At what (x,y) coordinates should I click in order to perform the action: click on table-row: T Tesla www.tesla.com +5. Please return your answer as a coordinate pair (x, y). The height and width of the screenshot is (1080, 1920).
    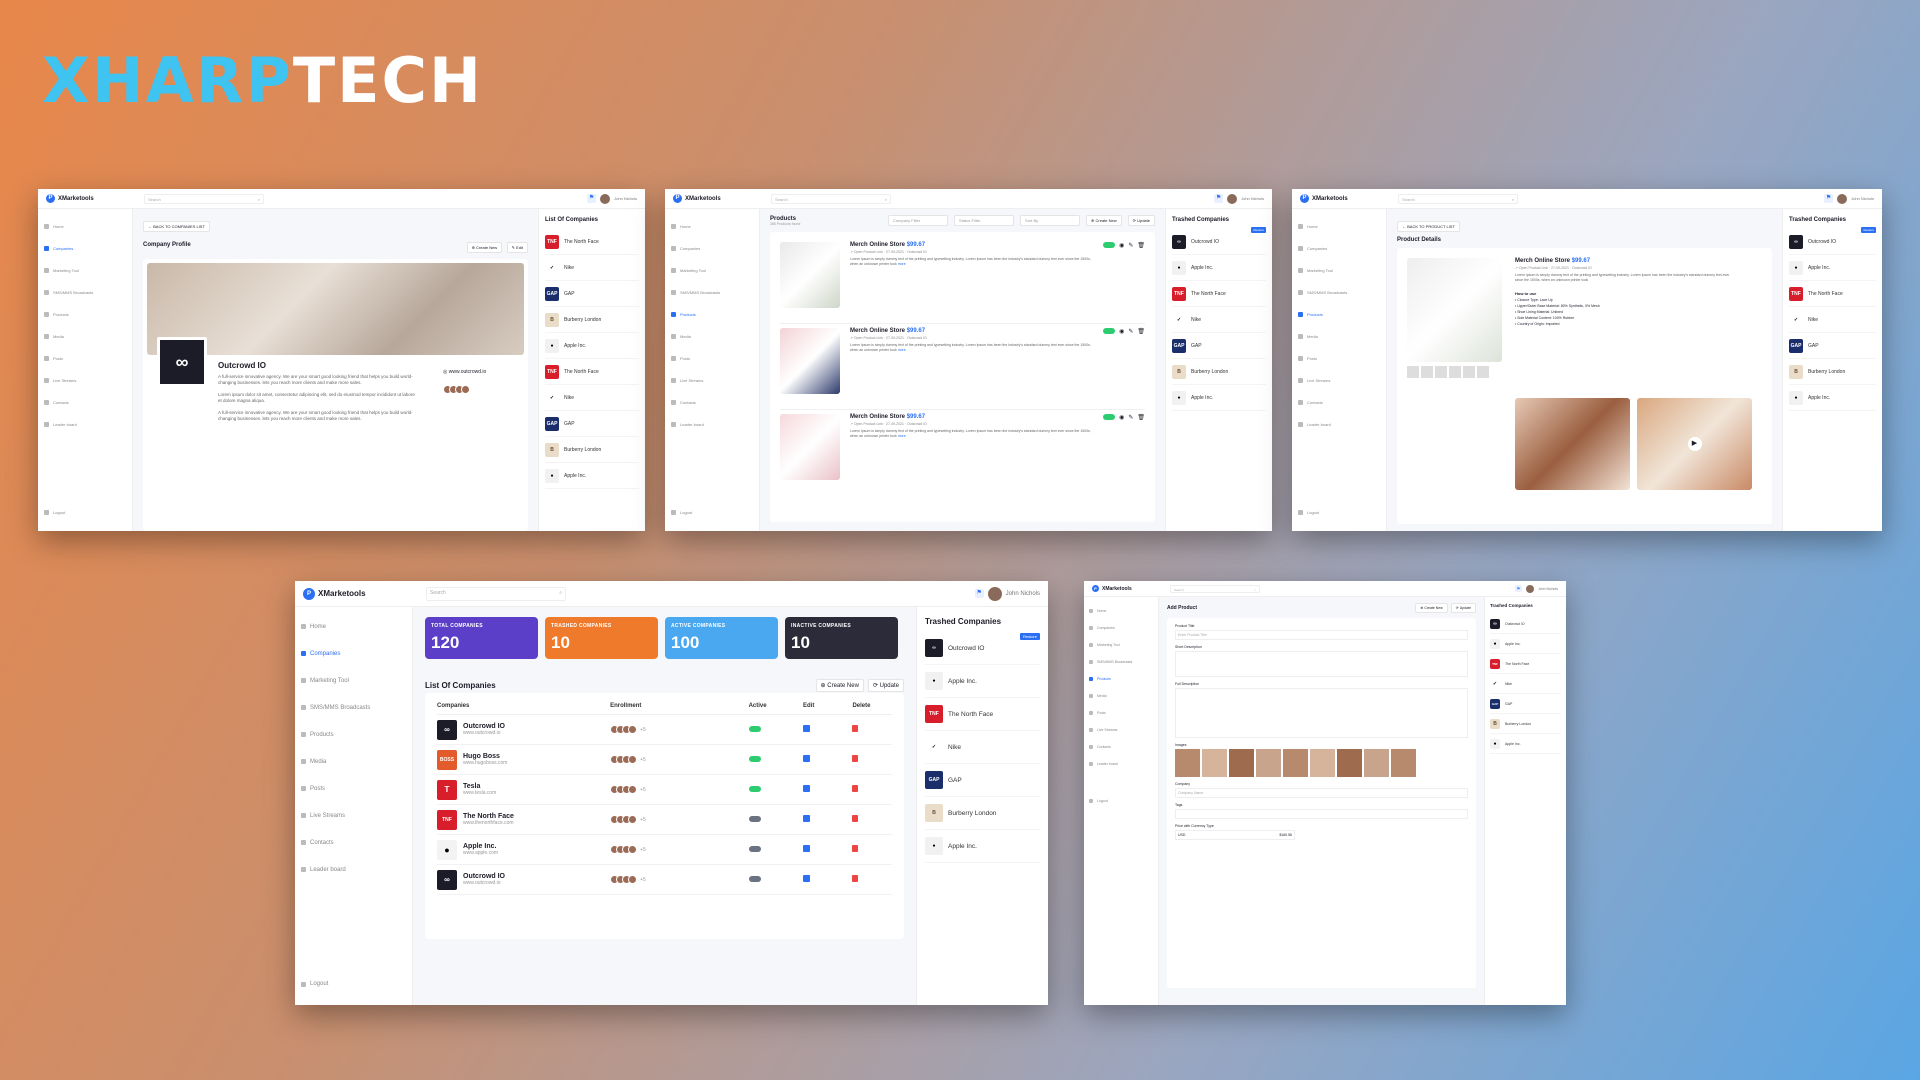
    Looking at the image, I should click on (664, 790).